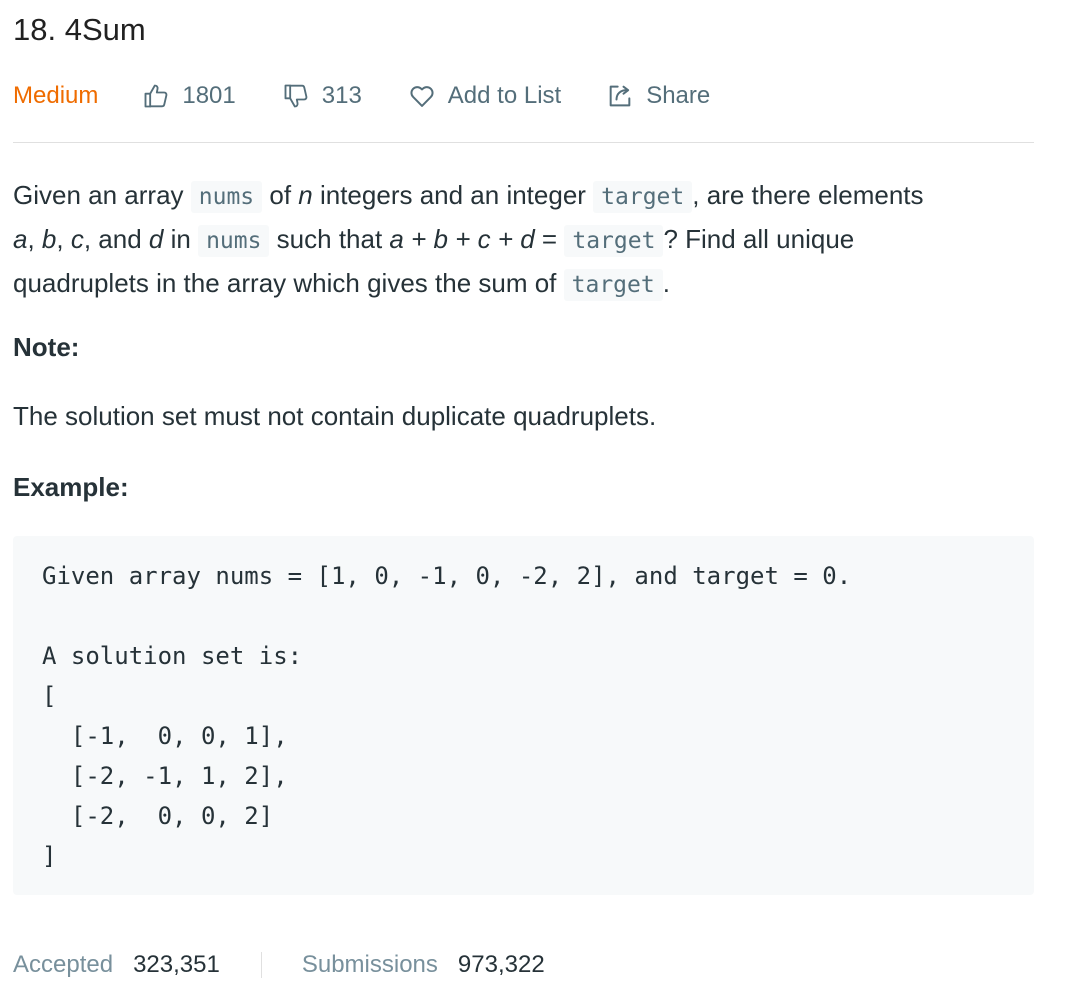 This screenshot has height=990, width=1070. Describe the element at coordinates (341, 95) in the screenshot. I see `dislike-count: 313` at that location.